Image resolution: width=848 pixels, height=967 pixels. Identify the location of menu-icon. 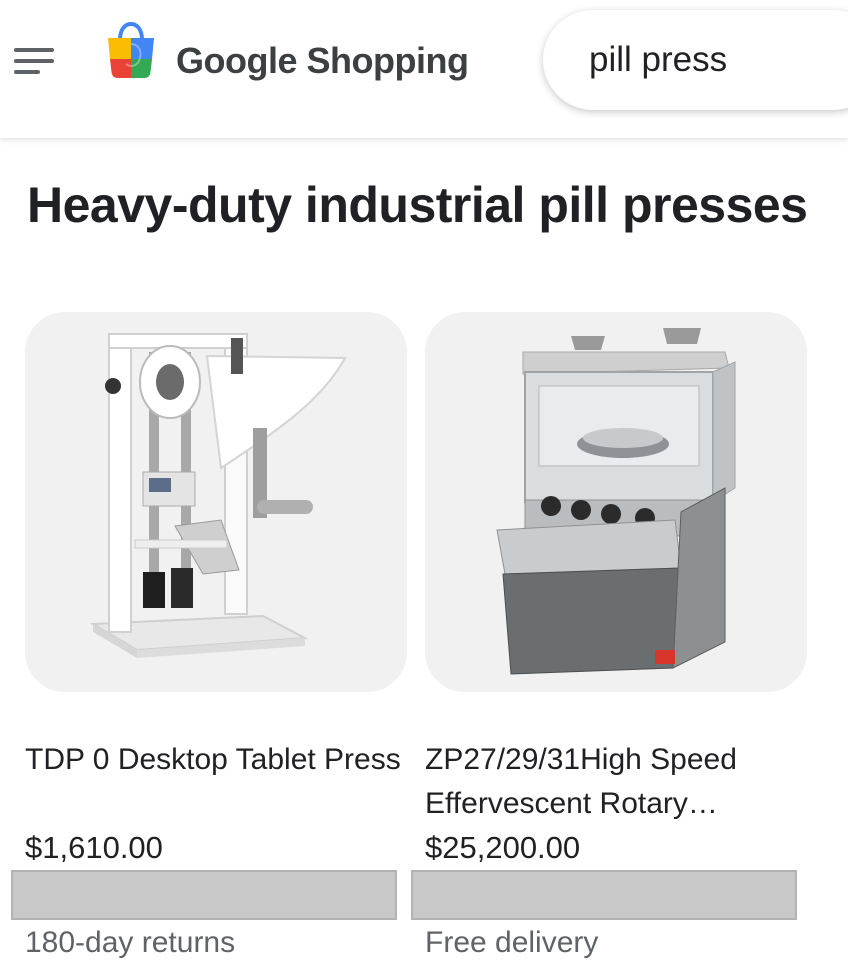
(34, 61).